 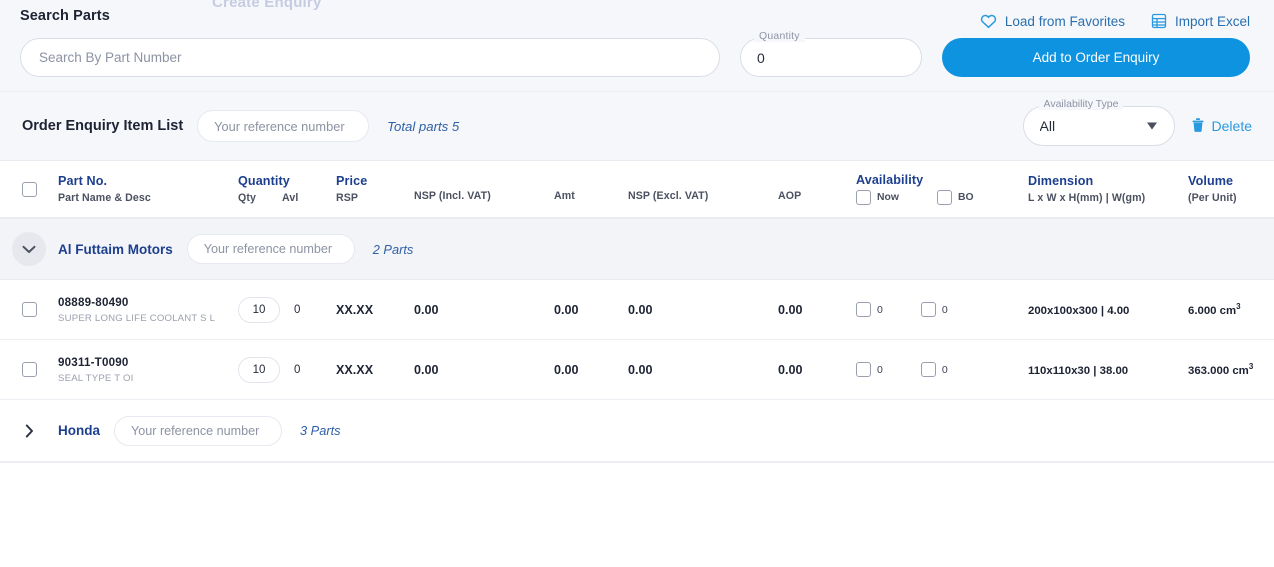 I want to click on page-title-cutoff: Create Enquiry, so click(x=267, y=5).